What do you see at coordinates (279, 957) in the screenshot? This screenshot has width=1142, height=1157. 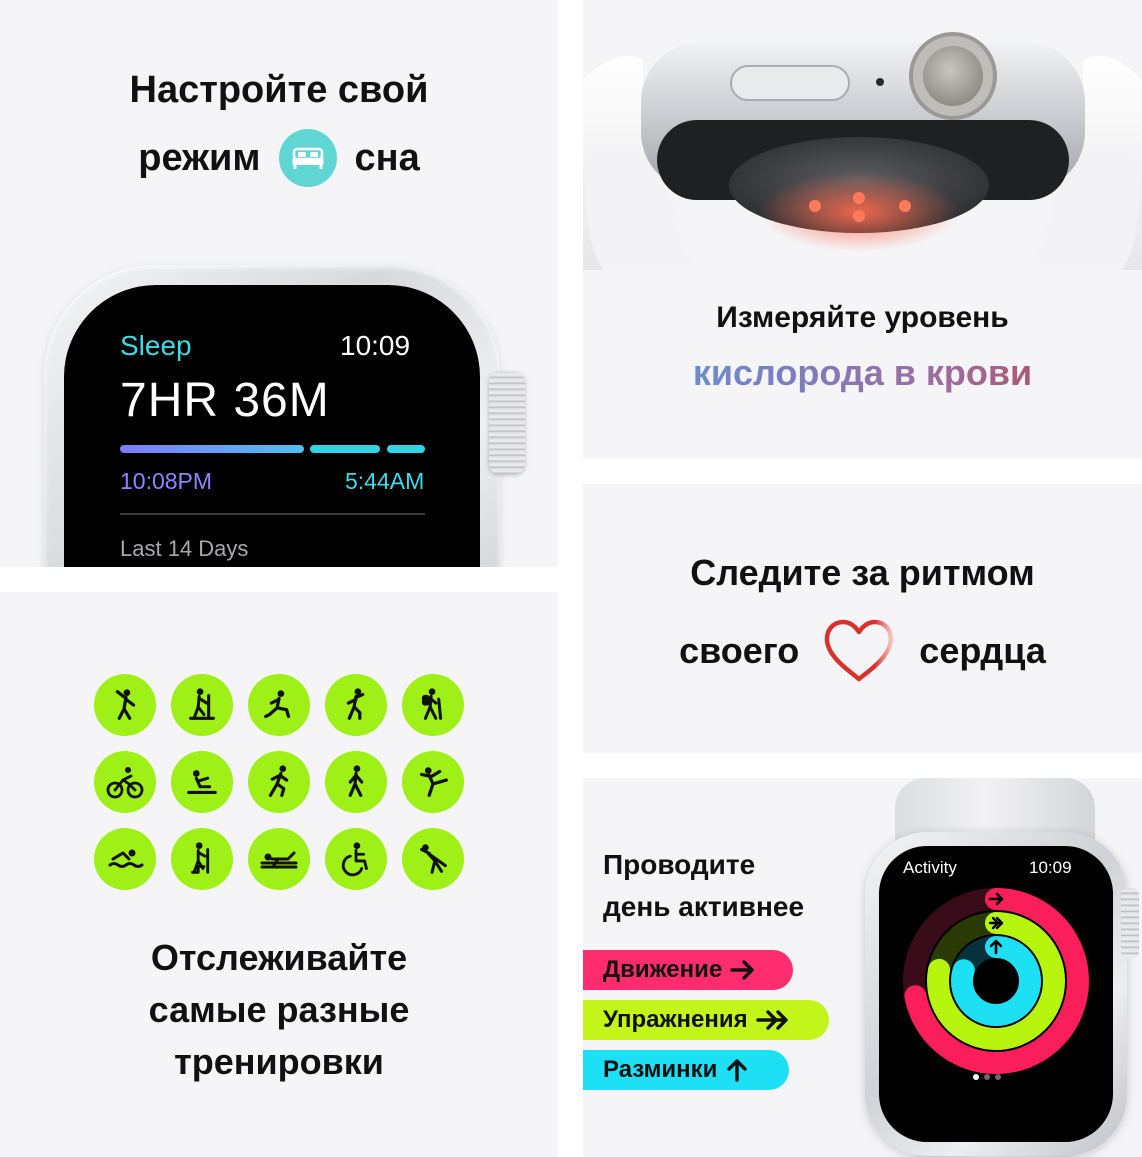 I see `workouts-headline-line1: Отслеживайте` at bounding box center [279, 957].